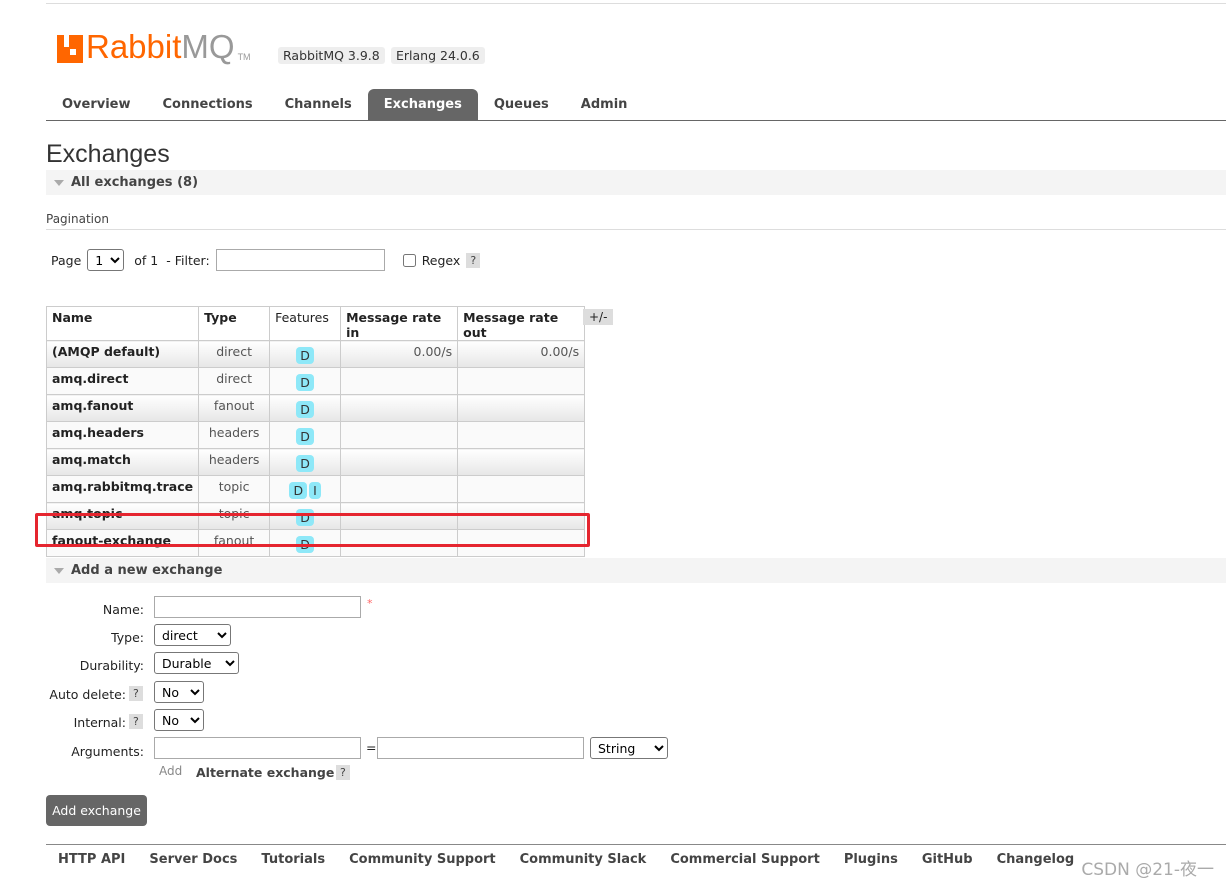 This screenshot has height=883, width=1226. I want to click on internal-help: ?, so click(136, 721).